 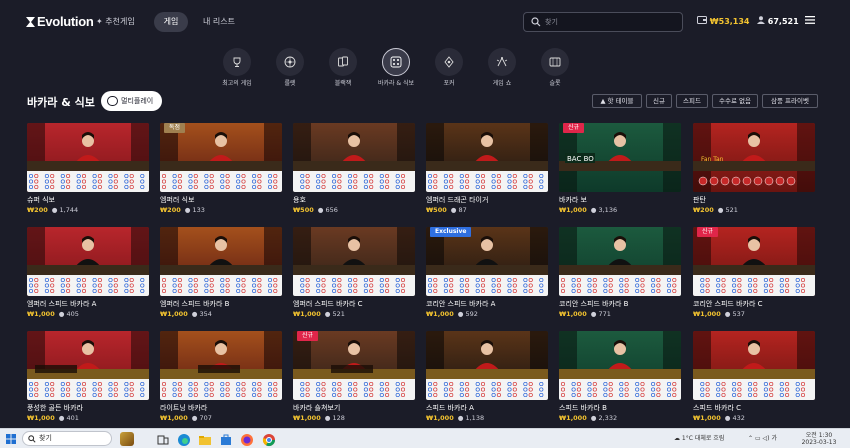 What do you see at coordinates (555, 67) in the screenshot?
I see `category-slot: 슬롯` at bounding box center [555, 67].